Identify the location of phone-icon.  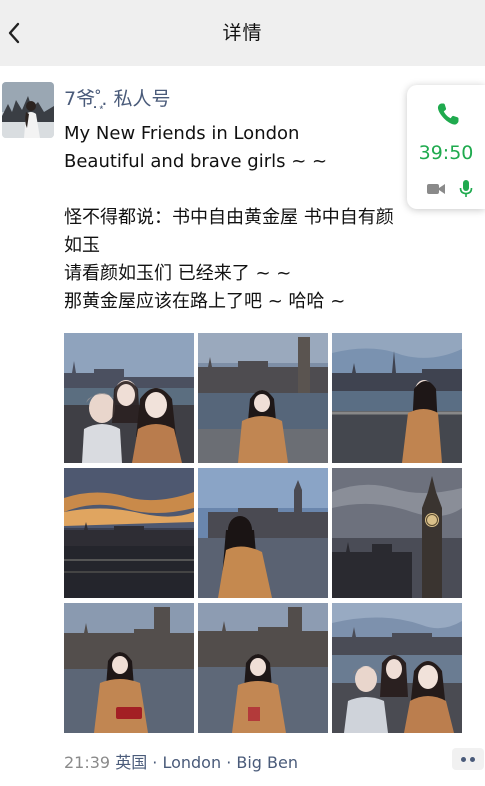
(448, 114).